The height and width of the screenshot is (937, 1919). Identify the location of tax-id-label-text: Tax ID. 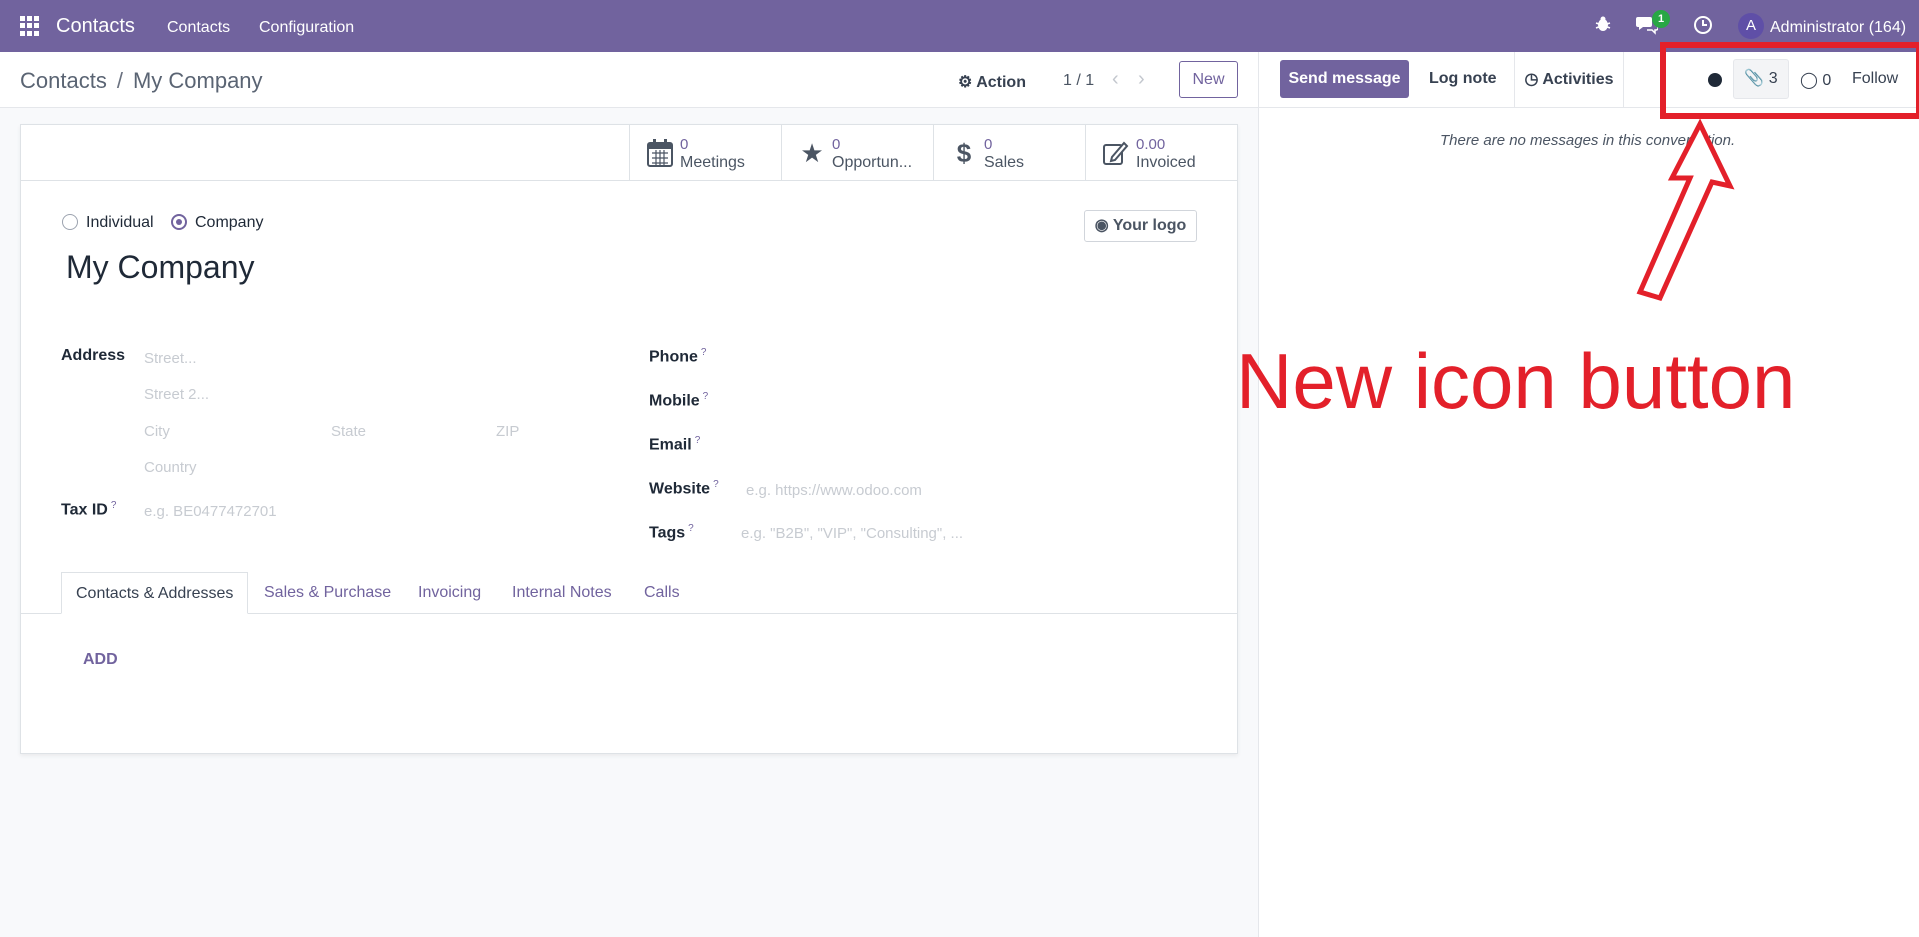
(84, 510).